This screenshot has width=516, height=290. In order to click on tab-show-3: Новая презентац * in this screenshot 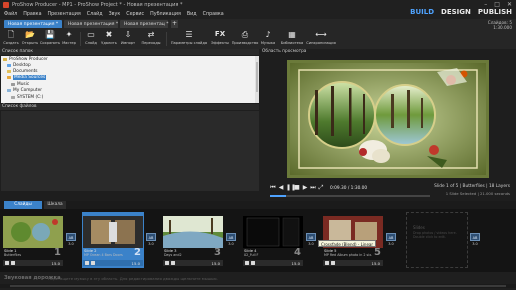, I will do `click(144, 24)`.